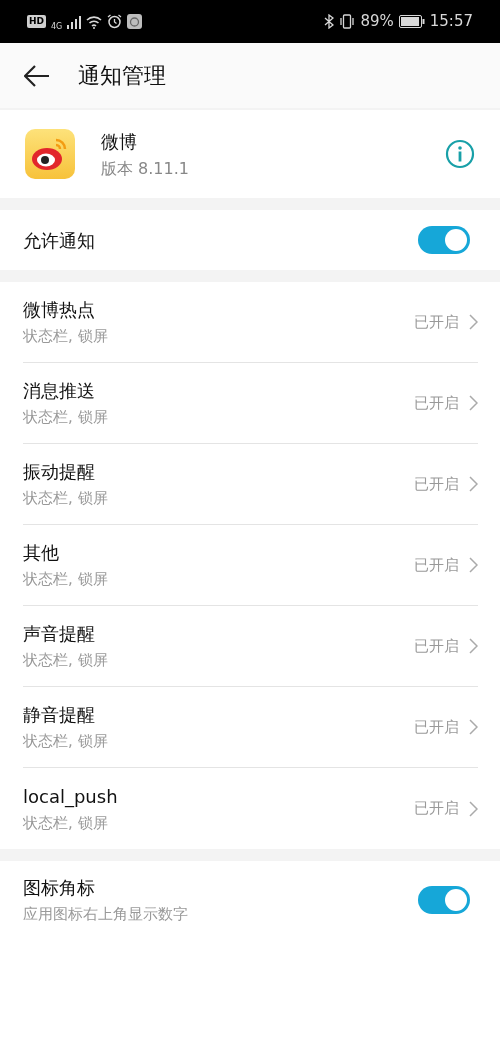 The image size is (500, 1055). What do you see at coordinates (347, 21) in the screenshot?
I see `vibrate-icon` at bounding box center [347, 21].